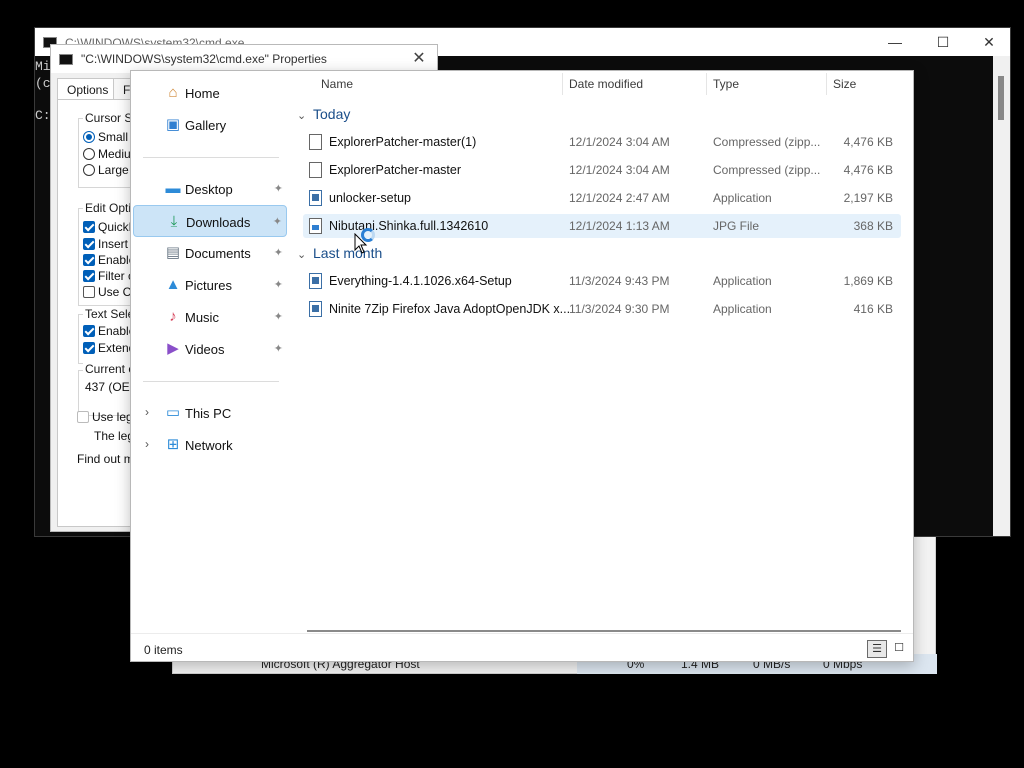 This screenshot has height=768, width=1024. What do you see at coordinates (205, 349) in the screenshot?
I see `sidebar-item-label: Videos` at bounding box center [205, 349].